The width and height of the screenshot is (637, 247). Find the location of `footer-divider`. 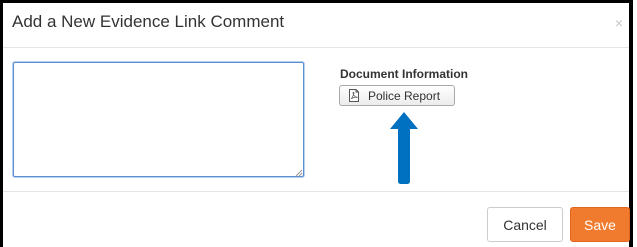

footer-divider is located at coordinates (316, 191).